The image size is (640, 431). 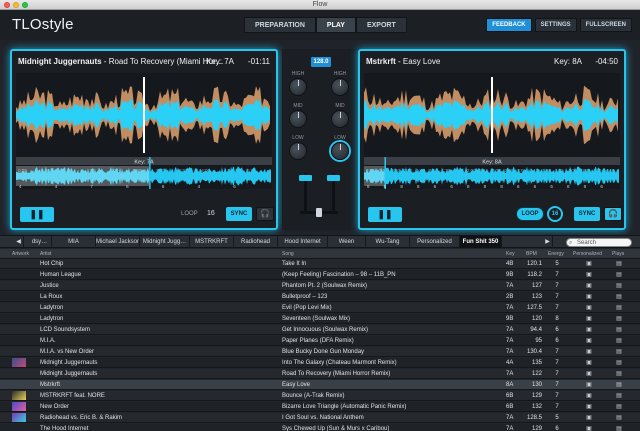 What do you see at coordinates (599, 242) in the screenshot?
I see `search-box: ⌕ Search` at bounding box center [599, 242].